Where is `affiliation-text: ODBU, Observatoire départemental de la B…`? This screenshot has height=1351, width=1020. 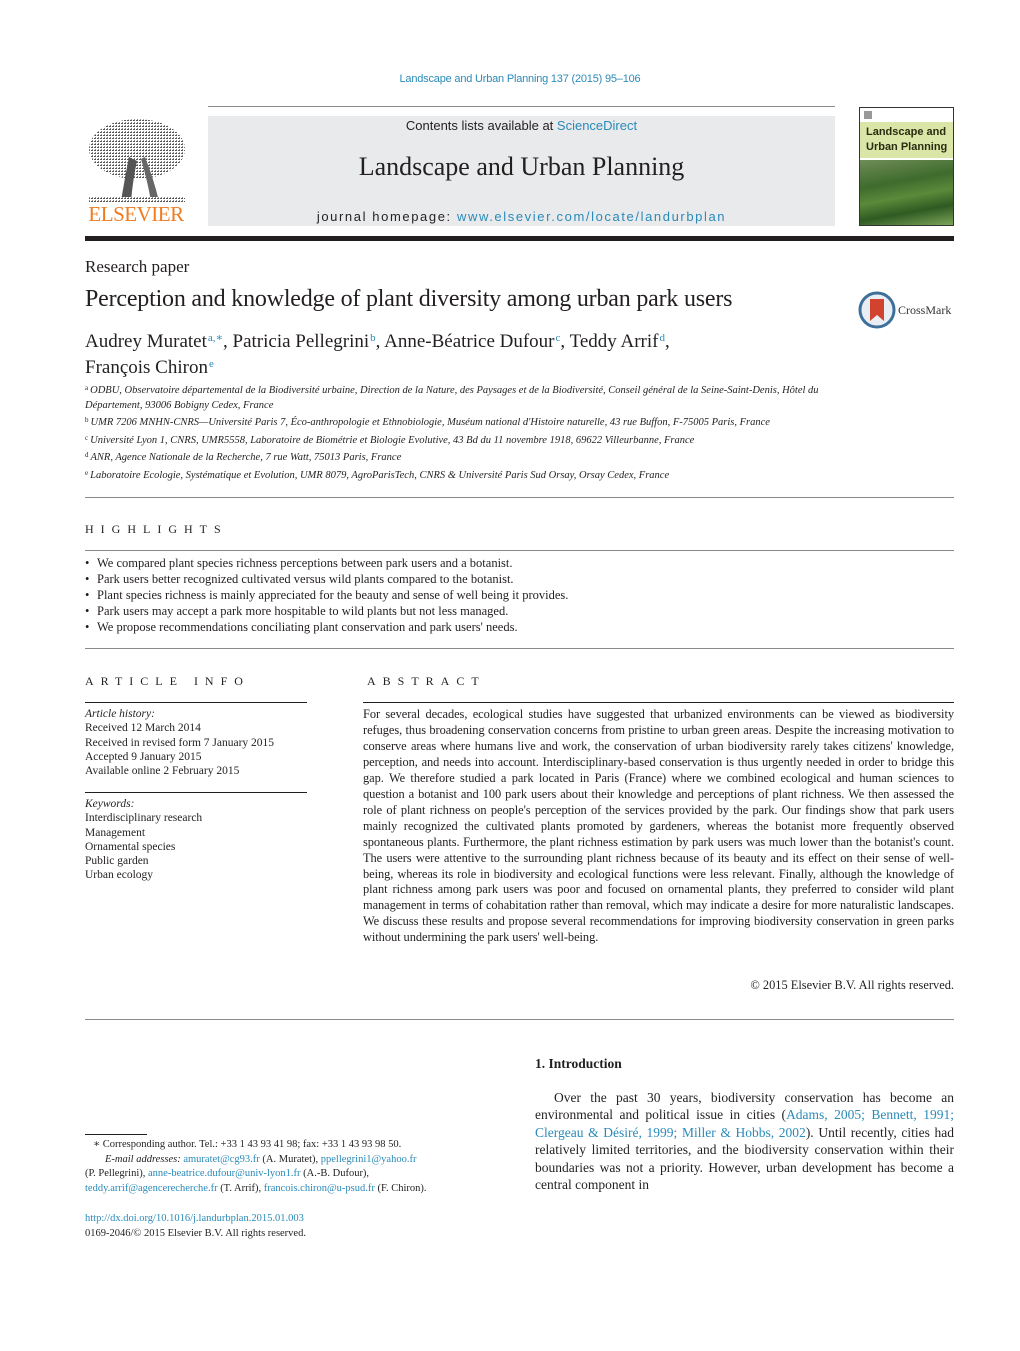
affiliation-text: ODBU, Observatoire départemental de la B… is located at coordinates (452, 398).